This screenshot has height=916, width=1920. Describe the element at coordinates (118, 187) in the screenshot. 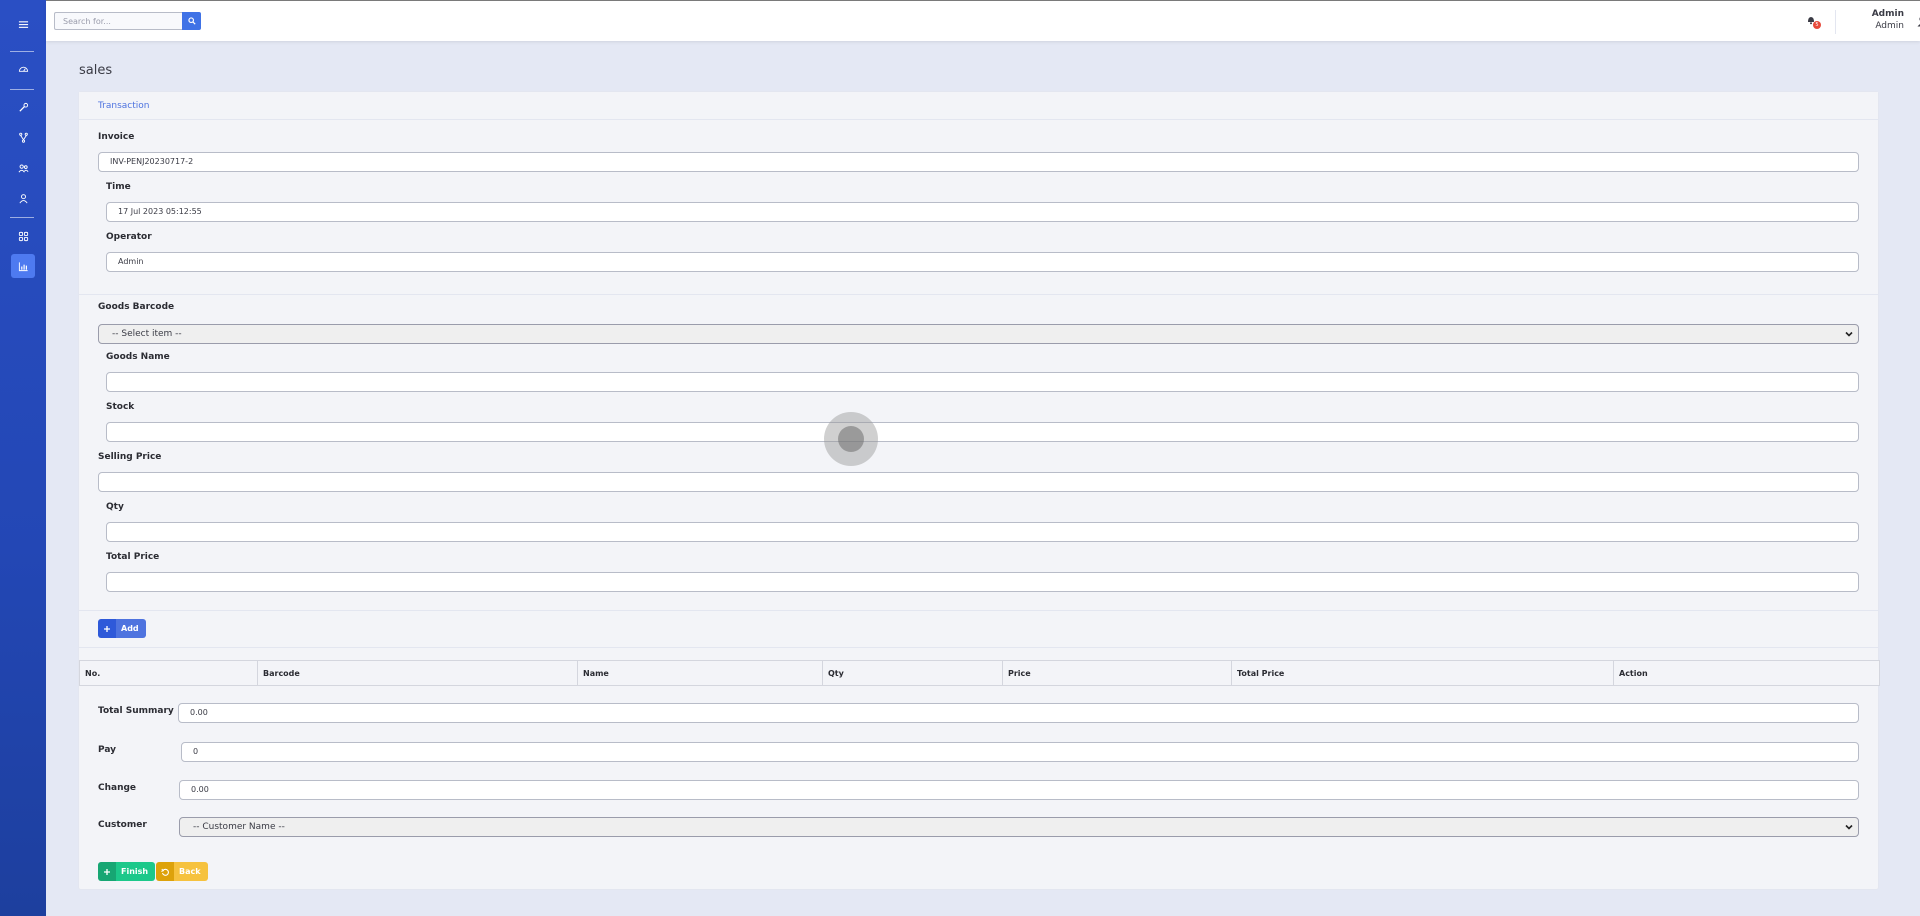

I see `time-label: Time` at that location.